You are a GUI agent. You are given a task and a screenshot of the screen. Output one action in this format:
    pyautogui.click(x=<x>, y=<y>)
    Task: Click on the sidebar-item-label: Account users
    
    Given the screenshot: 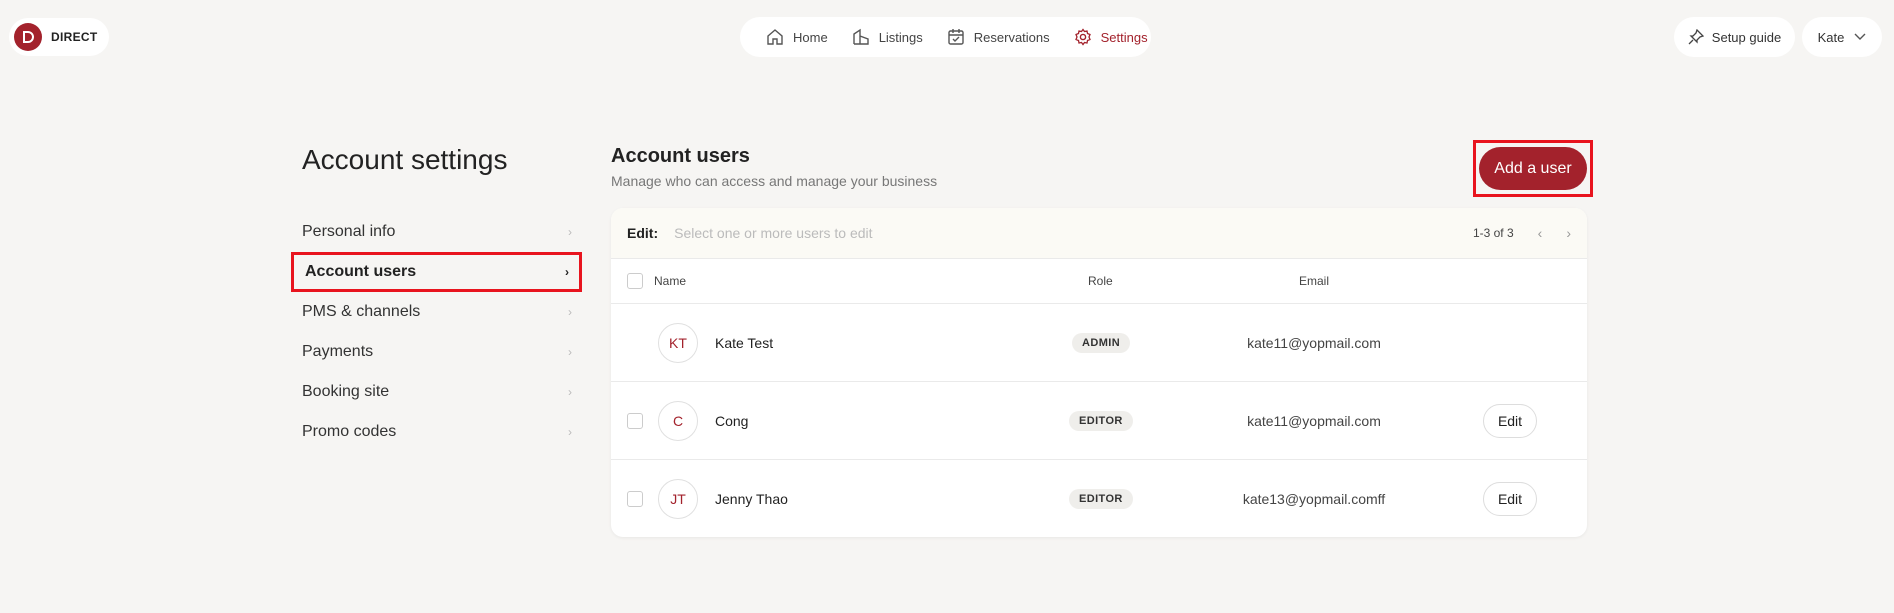 What is the action you would take?
    pyautogui.click(x=361, y=271)
    